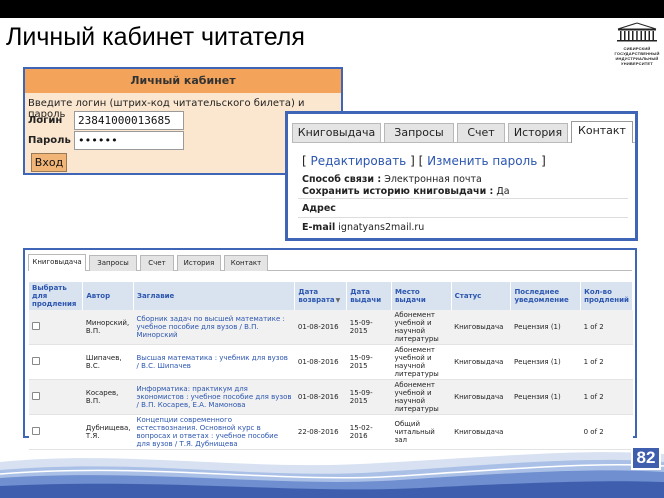  What do you see at coordinates (646, 458) in the screenshot?
I see `page-number: 82` at bounding box center [646, 458].